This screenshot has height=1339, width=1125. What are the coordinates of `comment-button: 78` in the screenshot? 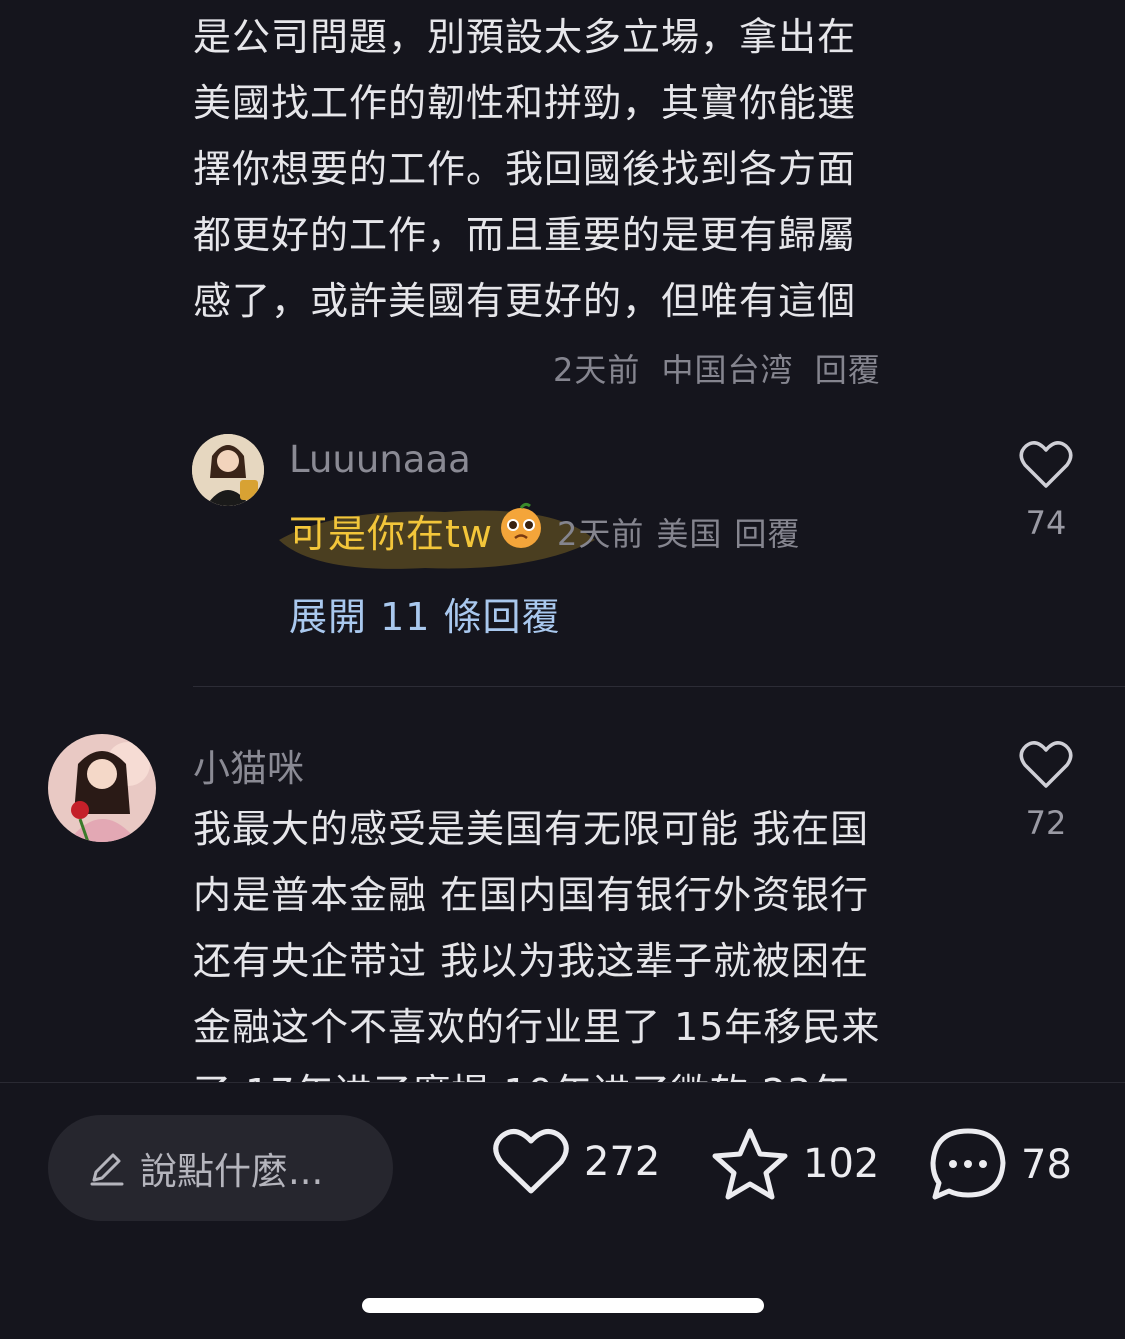 It's located at (1000, 1165).